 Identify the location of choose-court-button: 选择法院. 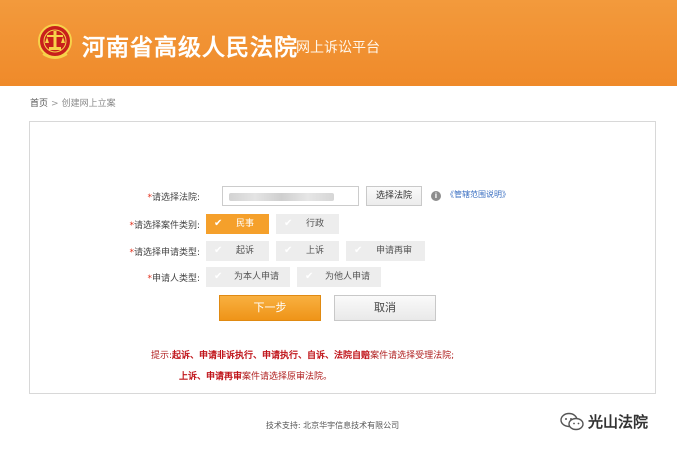
(394, 196).